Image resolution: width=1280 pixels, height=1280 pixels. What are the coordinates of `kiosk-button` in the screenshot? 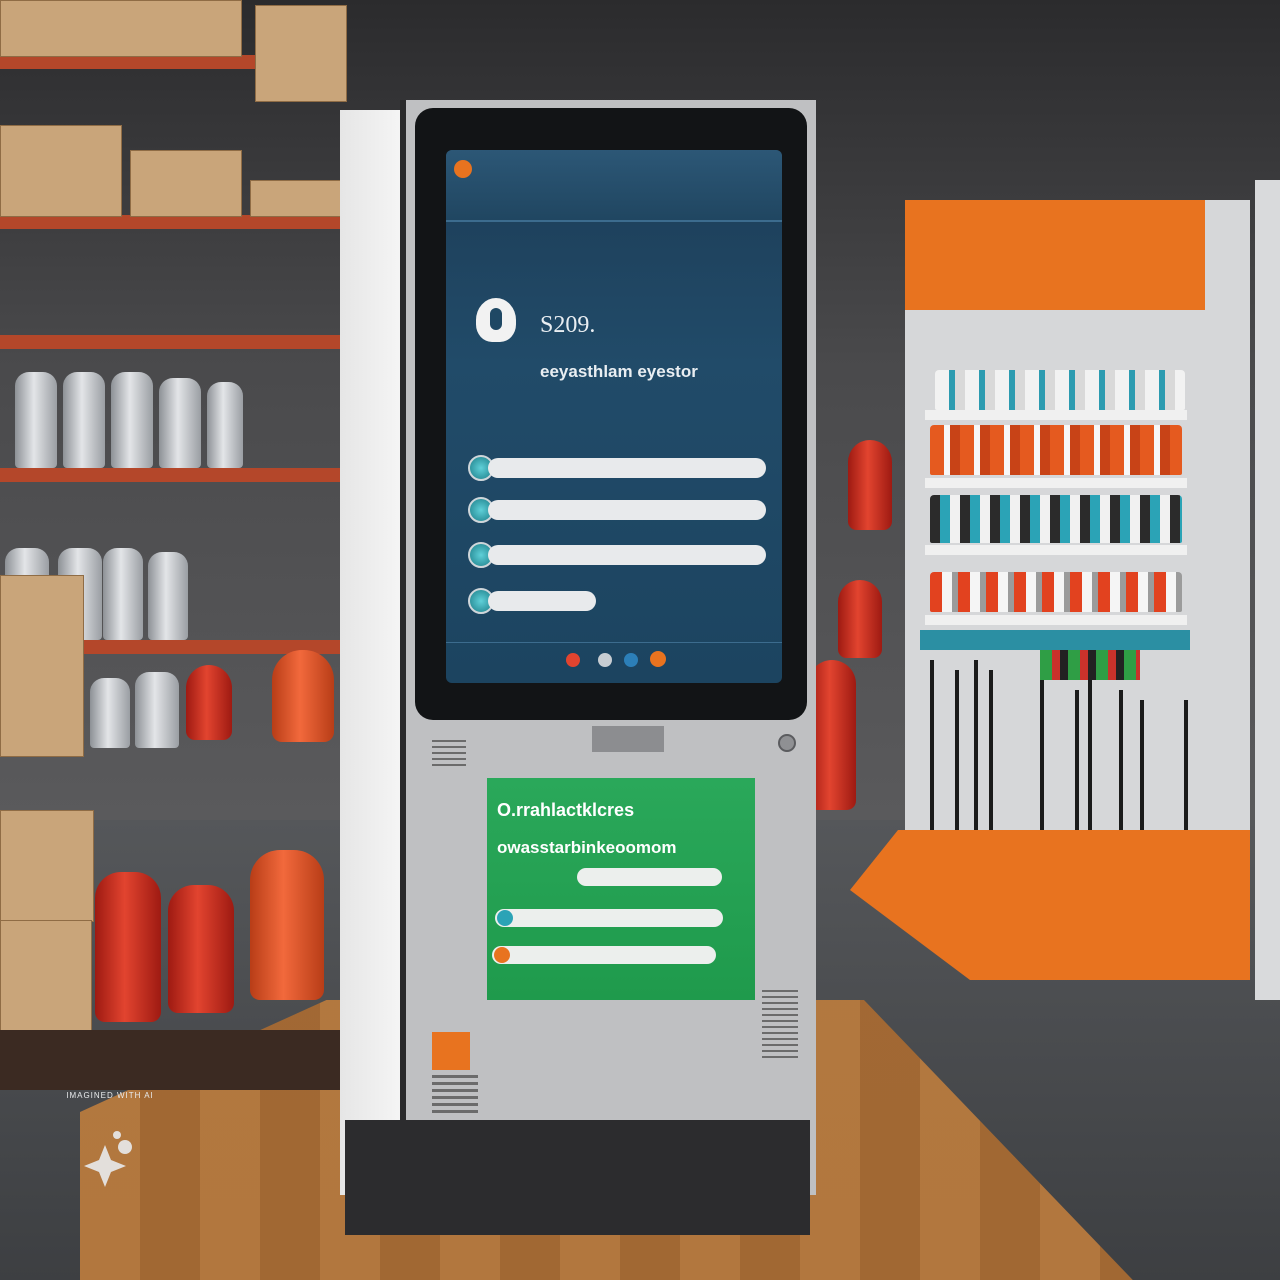 It's located at (787, 743).